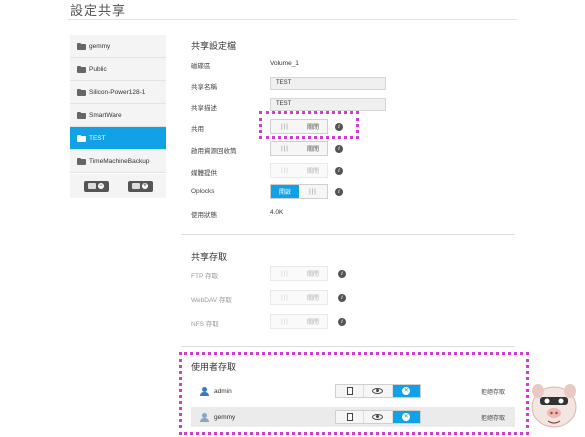 The width and height of the screenshot is (585, 437). I want to click on recycle-bin-label: 啟用資源回收筒, so click(214, 151).